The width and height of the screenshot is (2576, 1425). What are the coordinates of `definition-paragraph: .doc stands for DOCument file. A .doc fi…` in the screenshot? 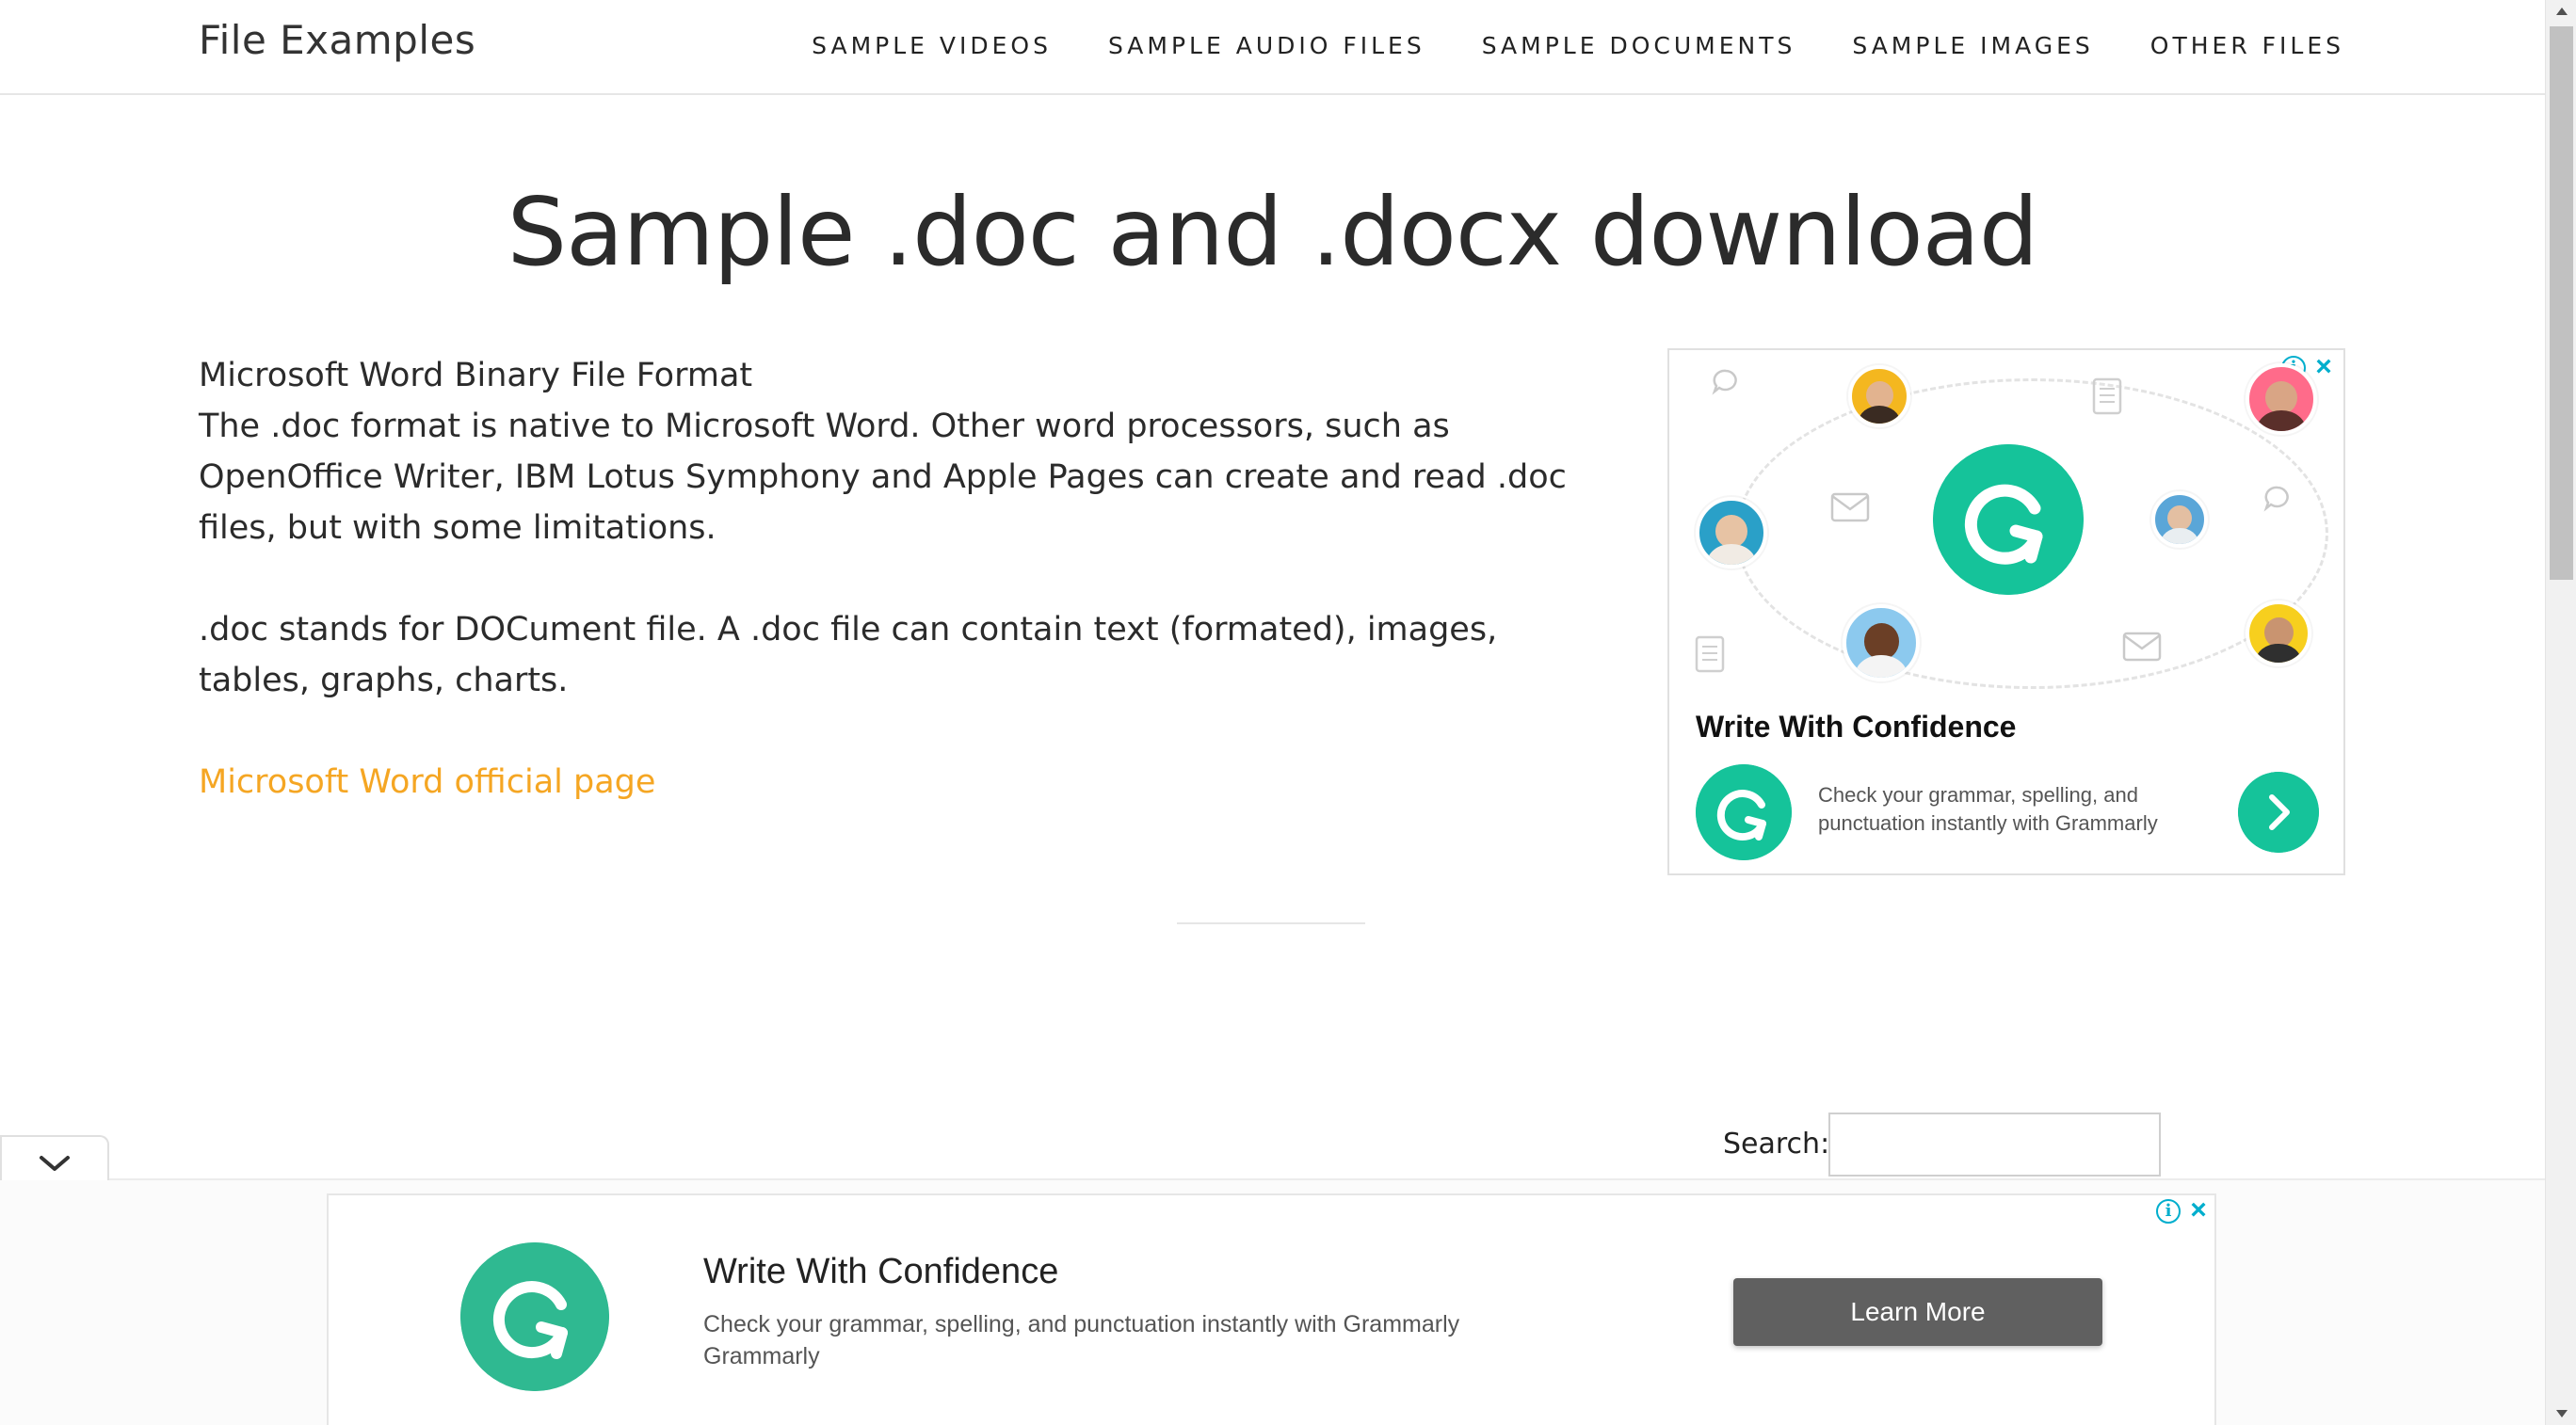 It's located at (848, 655).